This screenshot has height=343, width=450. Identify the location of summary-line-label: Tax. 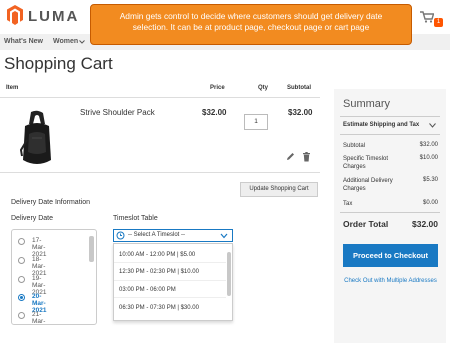
(348, 204).